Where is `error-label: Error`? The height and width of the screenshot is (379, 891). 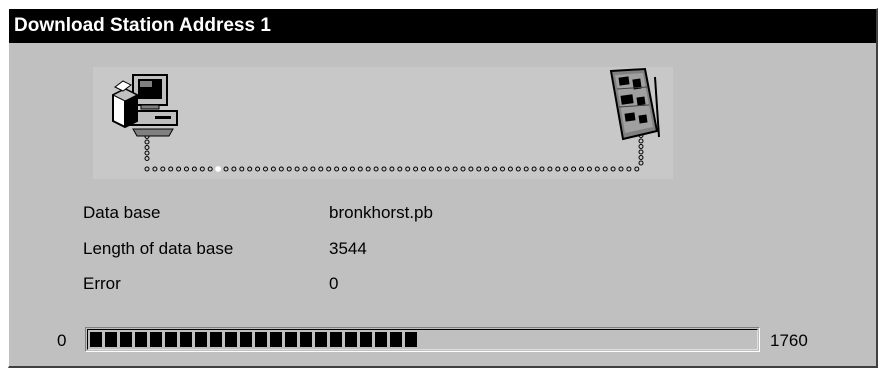 error-label: Error is located at coordinates (102, 283).